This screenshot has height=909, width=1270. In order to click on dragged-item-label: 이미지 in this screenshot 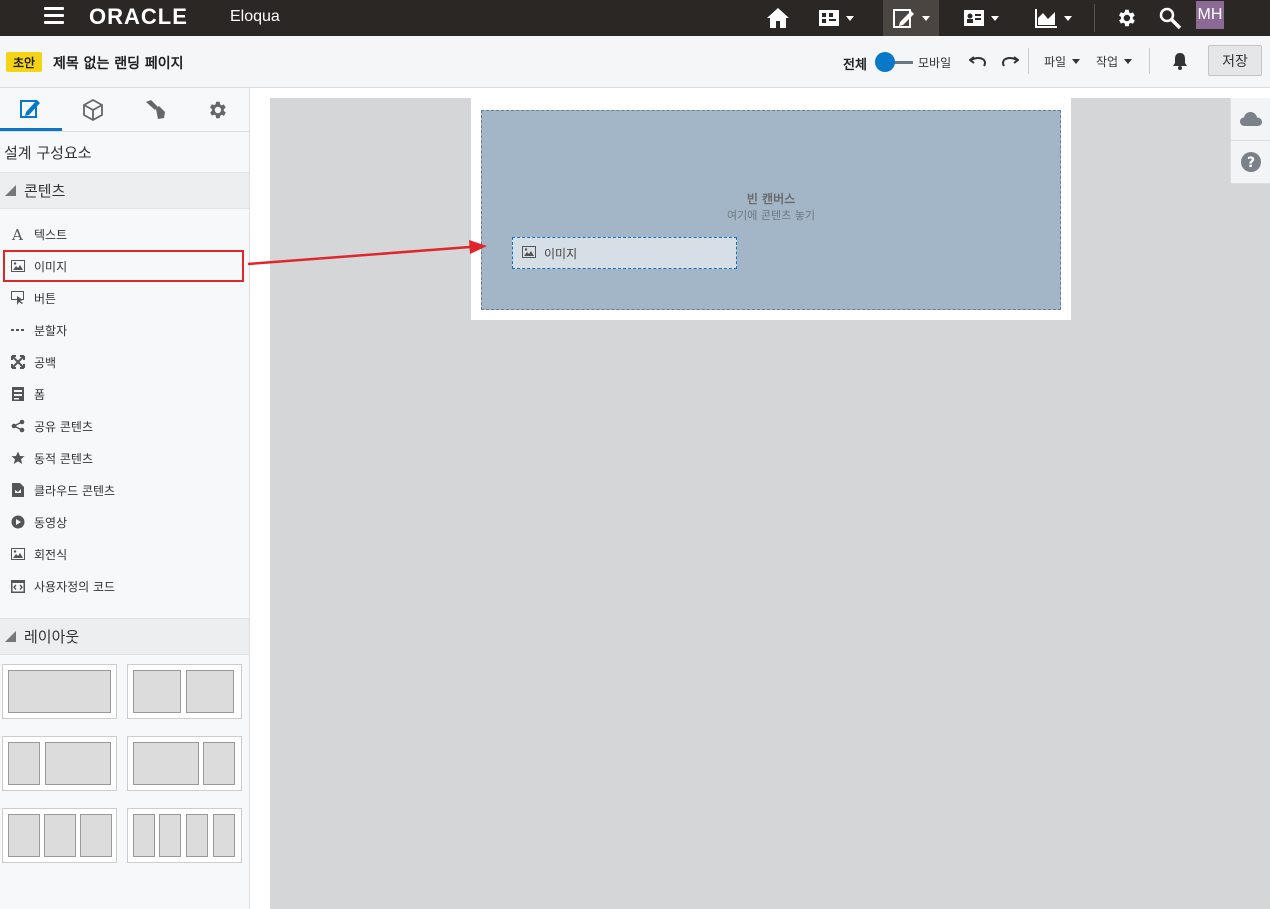, I will do `click(561, 253)`.